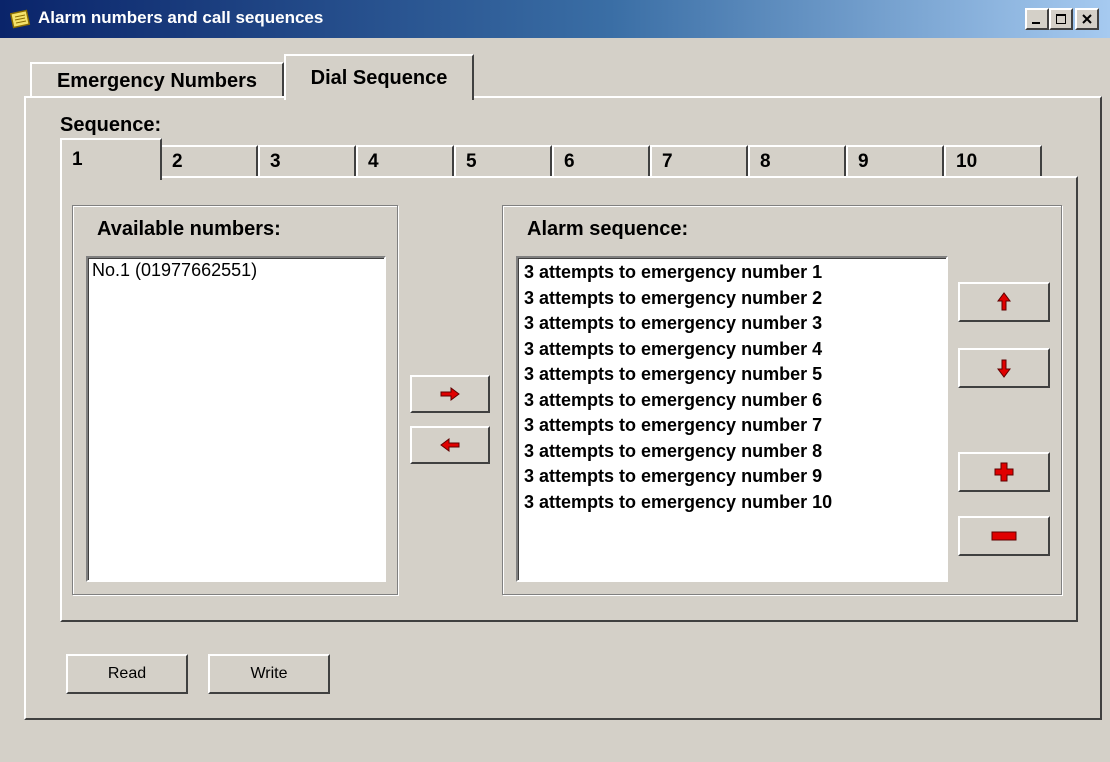 This screenshot has width=1110, height=762. What do you see at coordinates (111, 159) in the screenshot?
I see `sequence-tab-1: 1` at bounding box center [111, 159].